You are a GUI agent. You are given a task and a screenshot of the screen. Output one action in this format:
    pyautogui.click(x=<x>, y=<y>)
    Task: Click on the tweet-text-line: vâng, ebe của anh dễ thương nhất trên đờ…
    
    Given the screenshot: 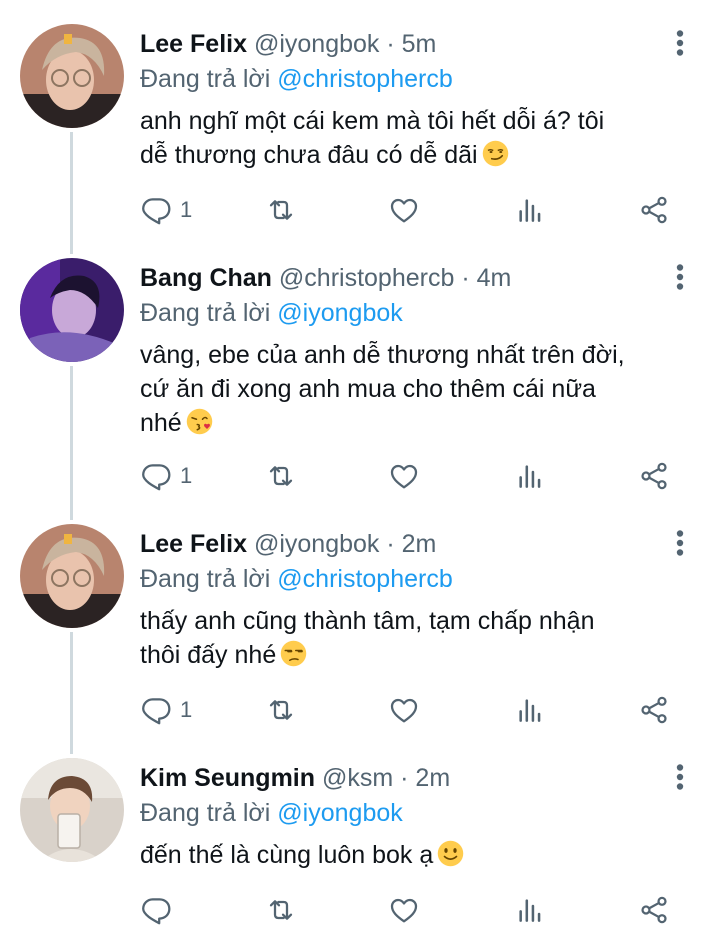 What is the action you would take?
    pyautogui.click(x=382, y=355)
    